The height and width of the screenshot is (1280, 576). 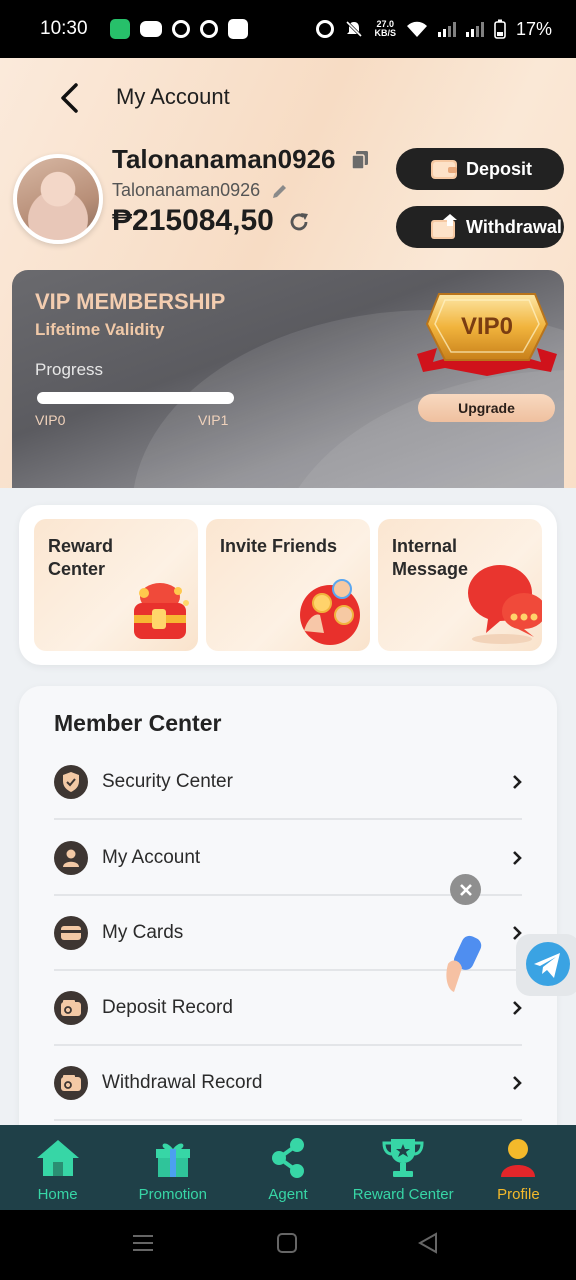 I want to click on back-button, so click(x=69, y=98).